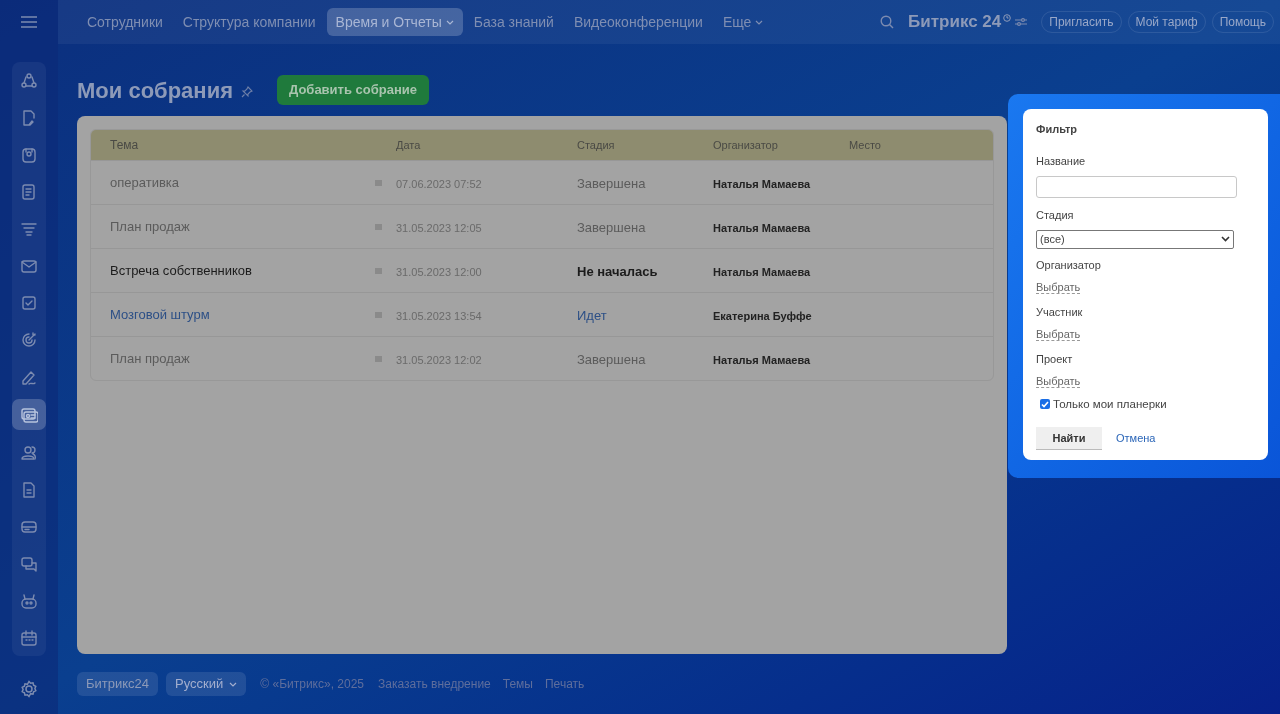 This screenshot has width=1280, height=714. Describe the element at coordinates (1021, 22) in the screenshot. I see `sliders-icon` at that location.